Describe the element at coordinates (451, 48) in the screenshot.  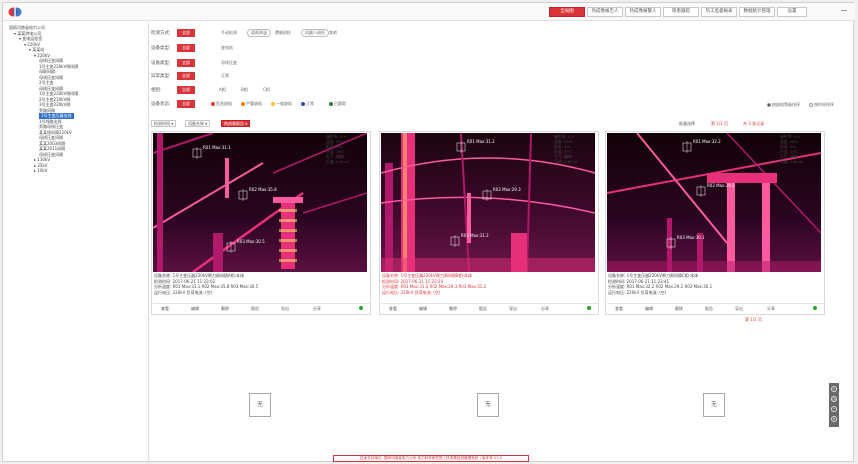
I see `filter-row-1: 设备类型: 全部 变电站` at that location.